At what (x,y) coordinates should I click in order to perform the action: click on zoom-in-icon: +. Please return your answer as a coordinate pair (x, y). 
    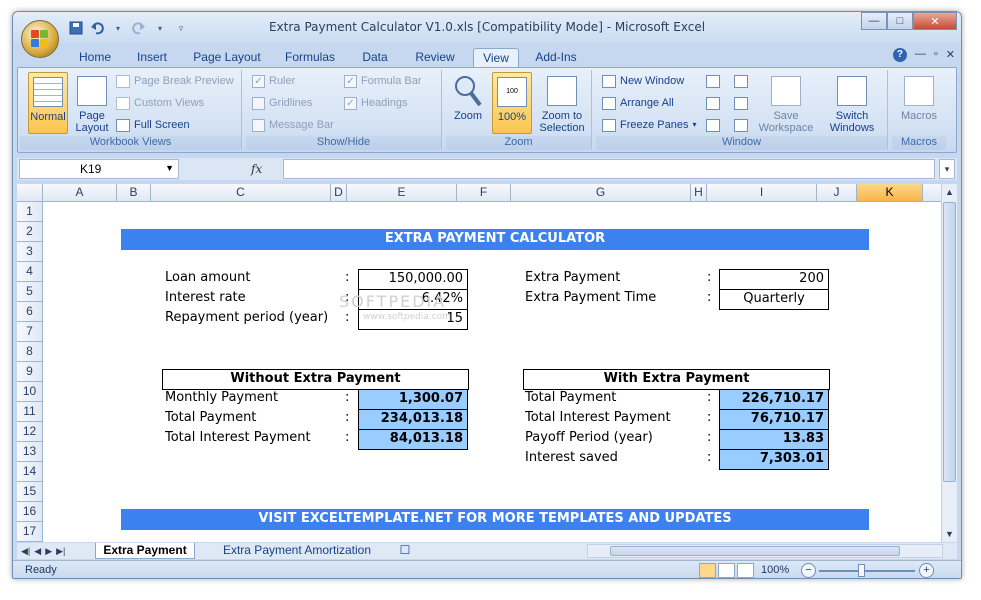
    Looking at the image, I should click on (926, 570).